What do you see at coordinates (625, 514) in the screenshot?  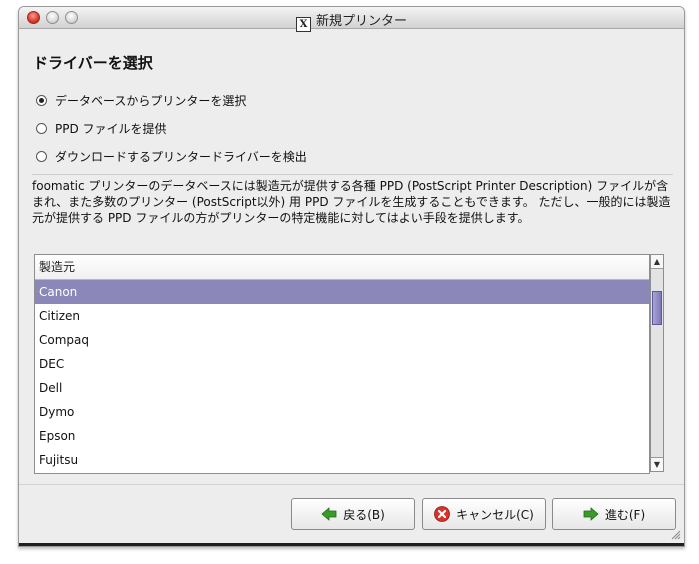 I see `forward-button-label: 進む(F)` at bounding box center [625, 514].